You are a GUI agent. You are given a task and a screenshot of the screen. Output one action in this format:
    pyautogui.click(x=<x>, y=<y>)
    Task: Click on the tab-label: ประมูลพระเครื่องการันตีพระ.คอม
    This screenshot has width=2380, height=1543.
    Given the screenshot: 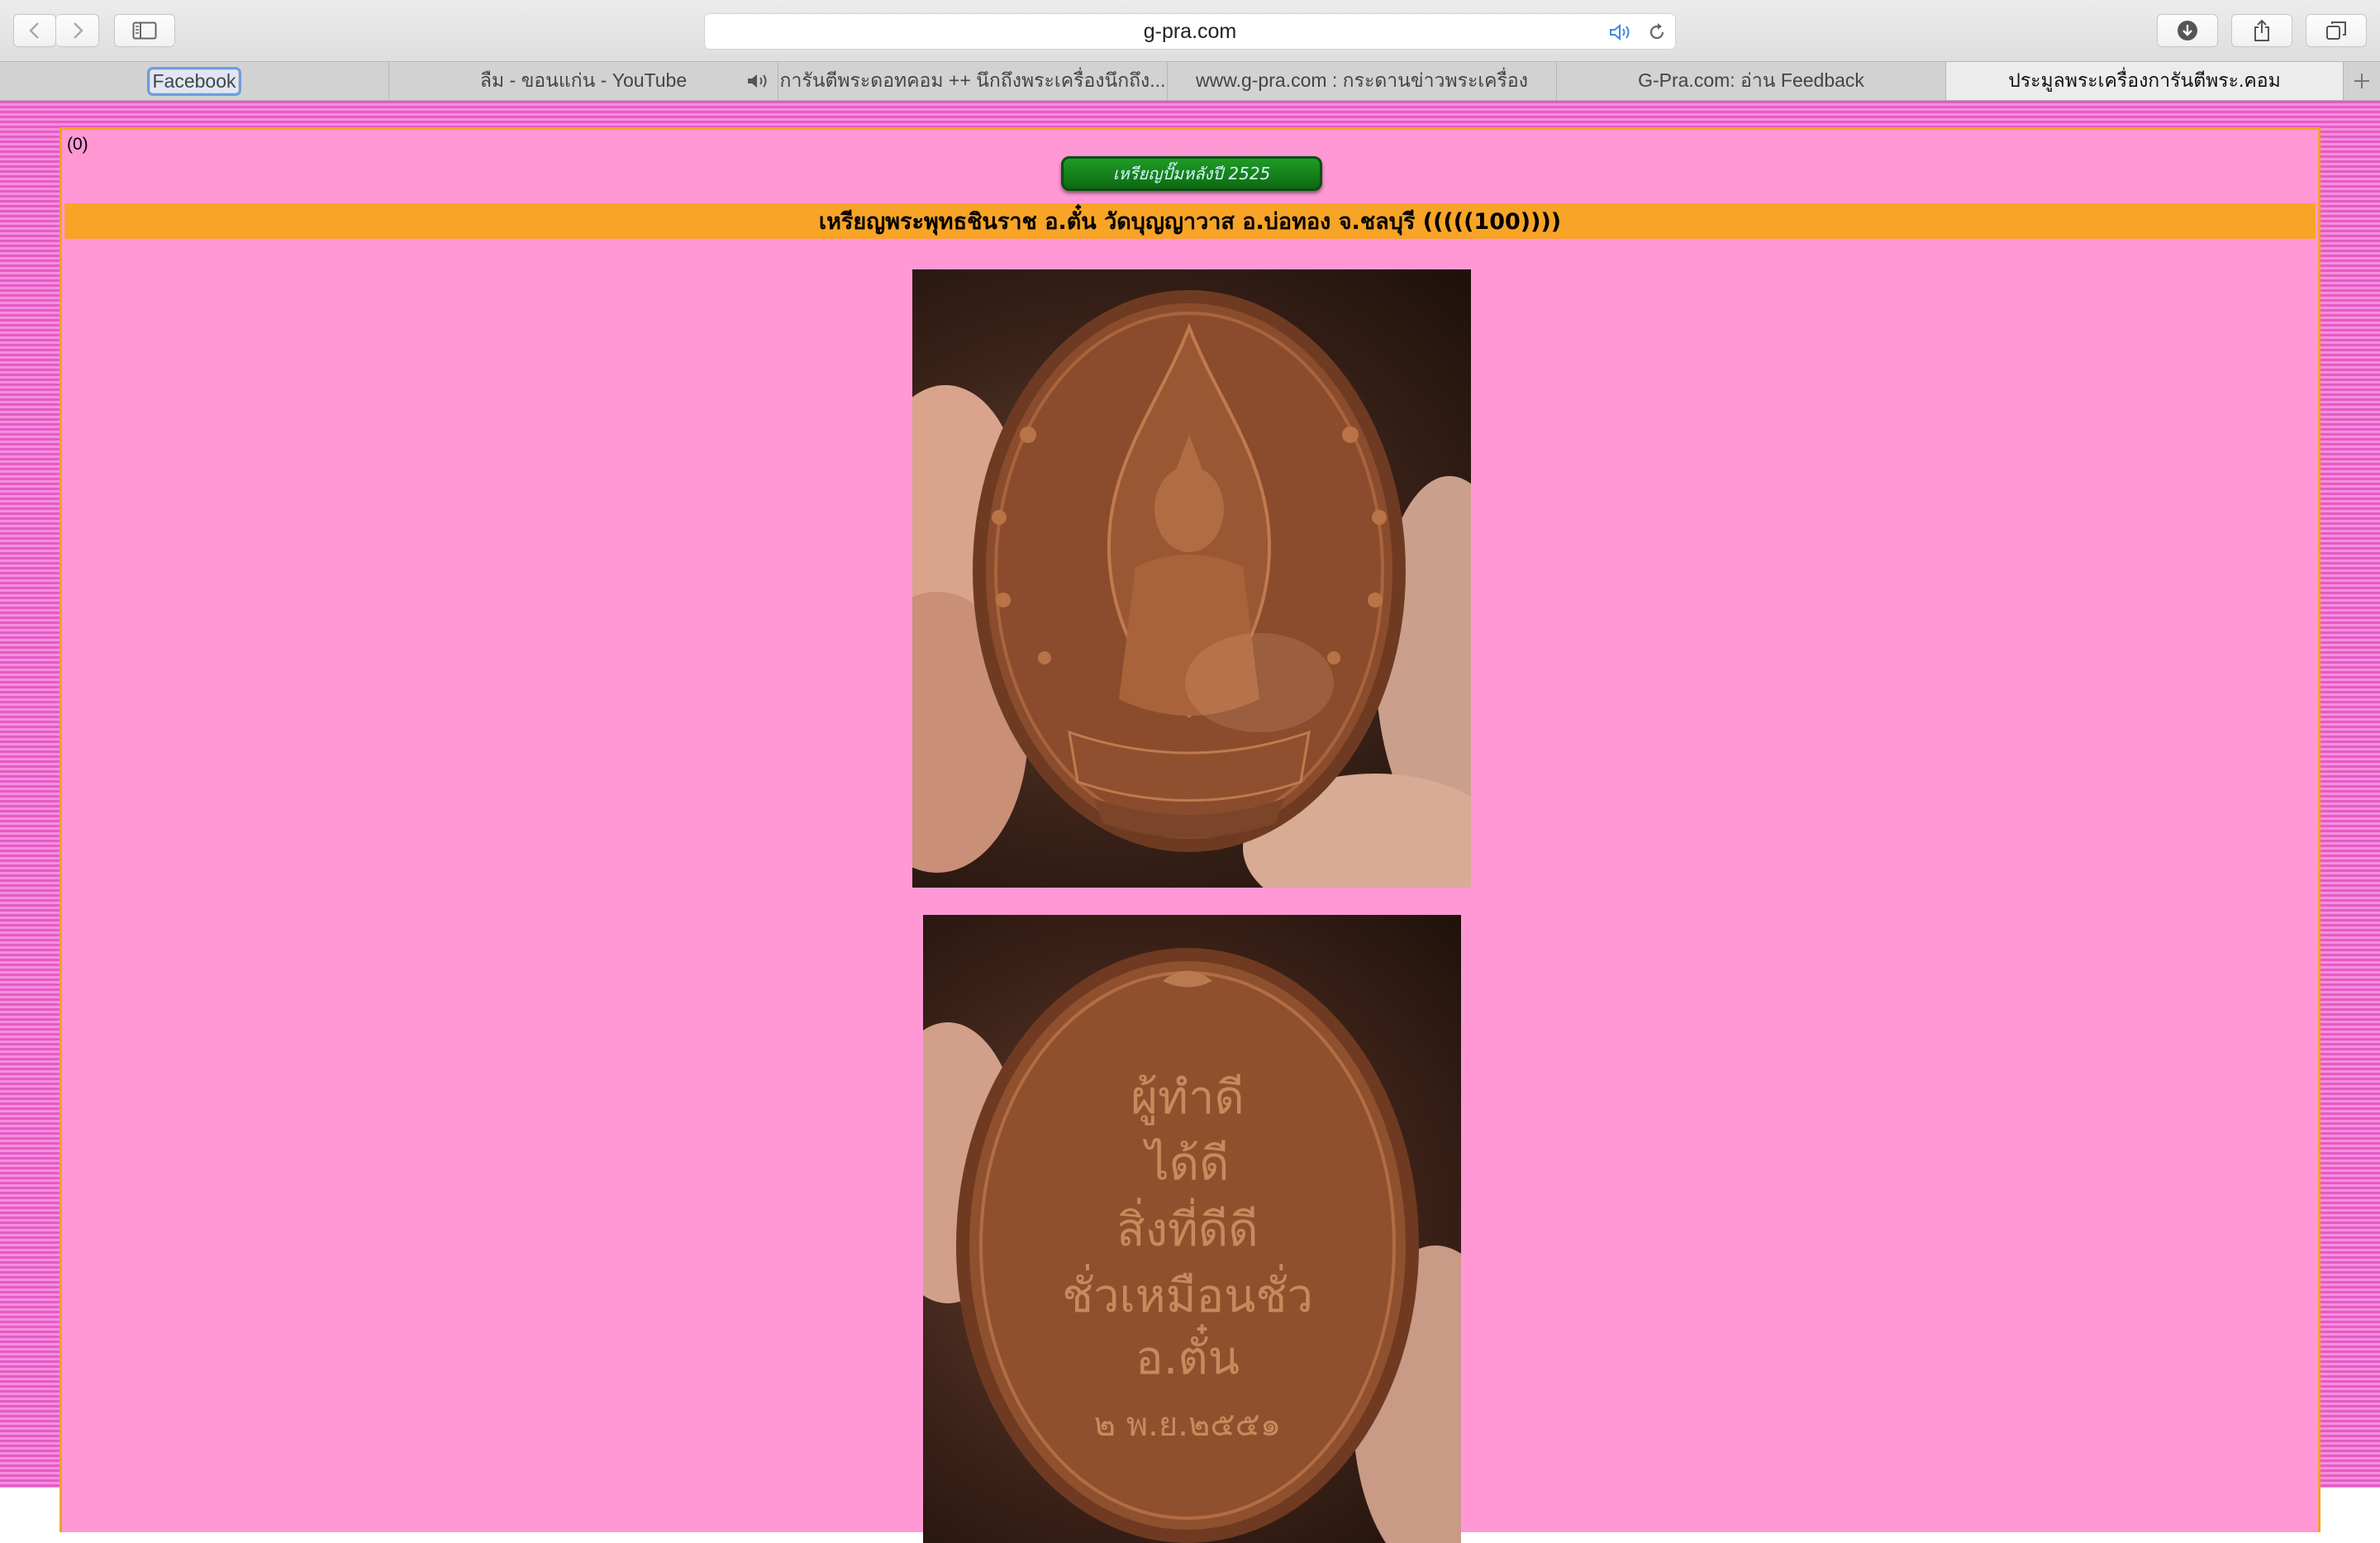 What is the action you would take?
    pyautogui.click(x=2144, y=80)
    